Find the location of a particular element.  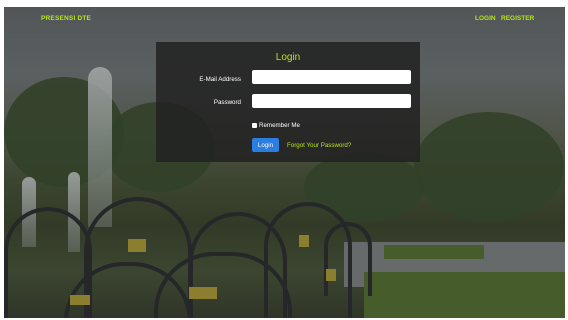

password-label: Password is located at coordinates (227, 102).